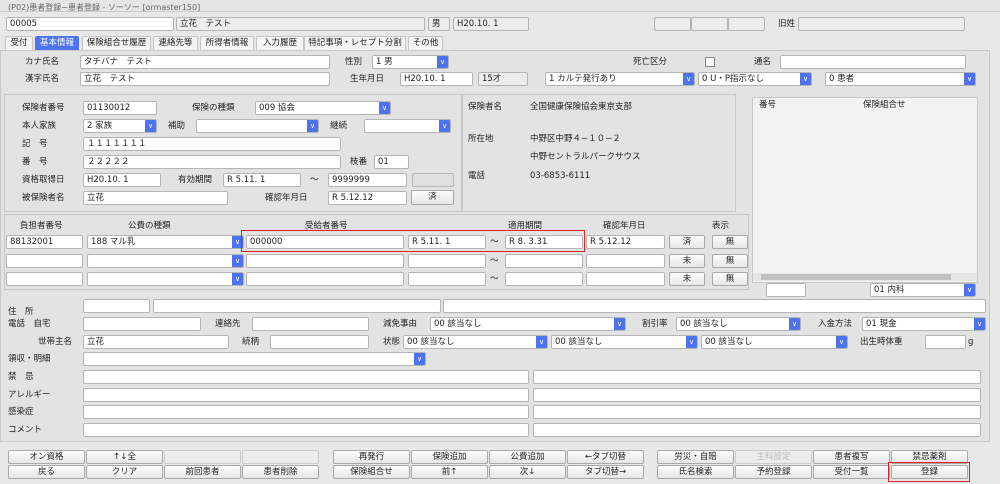 The height and width of the screenshot is (484, 1000). Describe the element at coordinates (449, 457) in the screenshot. I see `add-insurance-button: 保険追加` at that location.